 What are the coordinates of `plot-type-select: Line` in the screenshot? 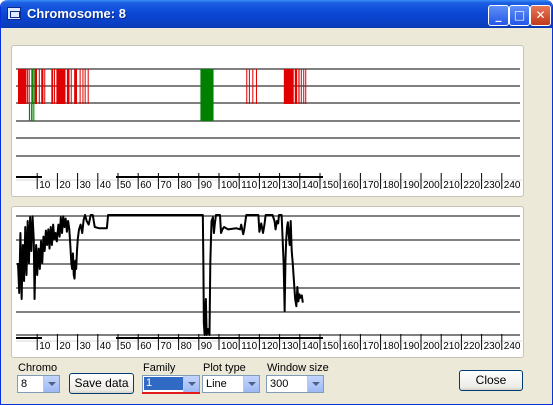 It's located at (231, 384).